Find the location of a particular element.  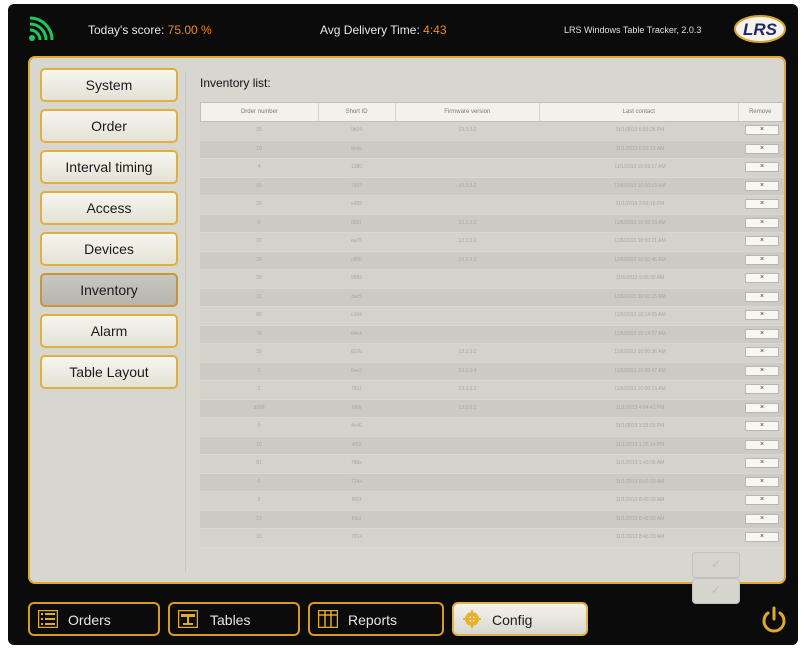

table-row: 35 9b34 13.3.3.2 11/1/2013 6:53:25 PM × is located at coordinates (492, 131).